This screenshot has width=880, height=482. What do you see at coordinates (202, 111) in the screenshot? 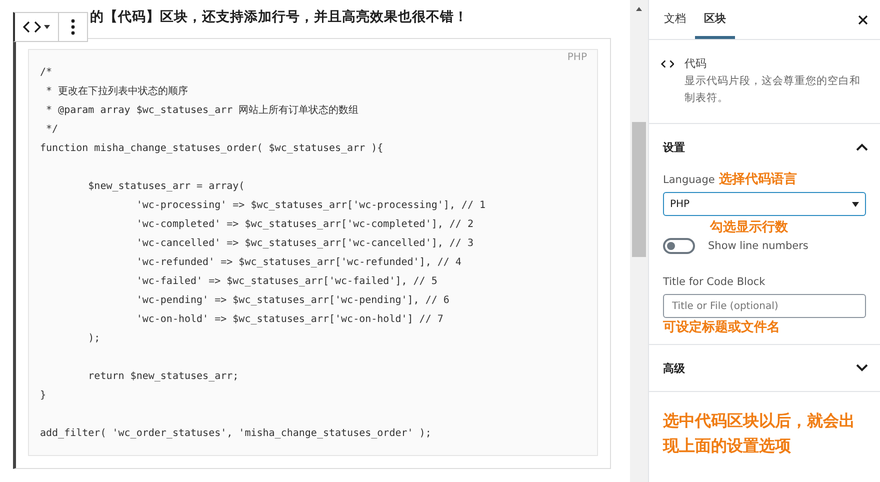
I see `code-line: * @param array $wc_statuses_arr 网站上所有订单状态的数组` at bounding box center [202, 111].